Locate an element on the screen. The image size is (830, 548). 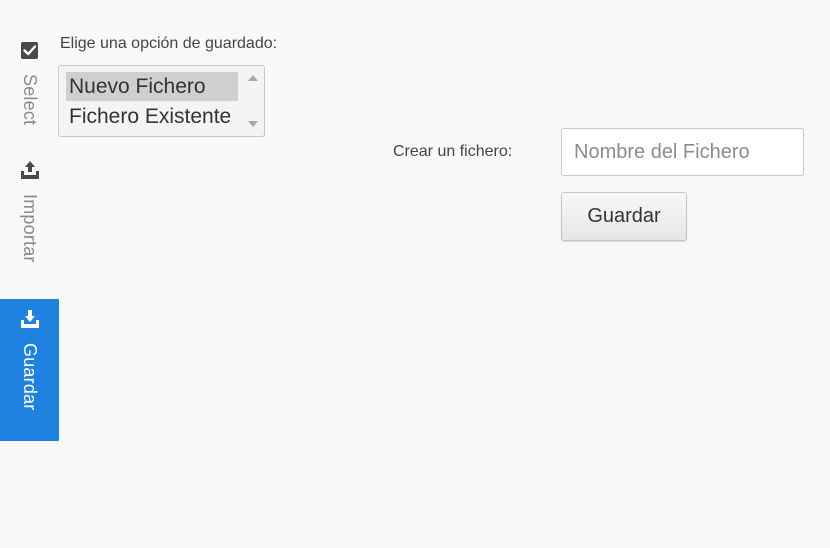
tab-importar-label: Importar is located at coordinates (30, 228).